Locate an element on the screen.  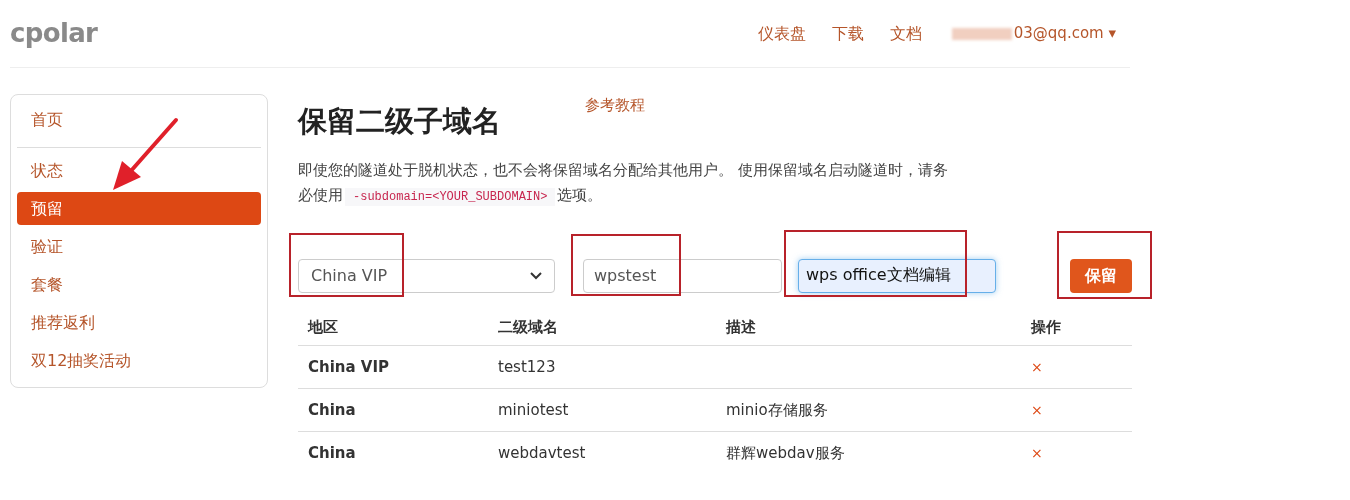
blurred-text-mask is located at coordinates (981, 33).